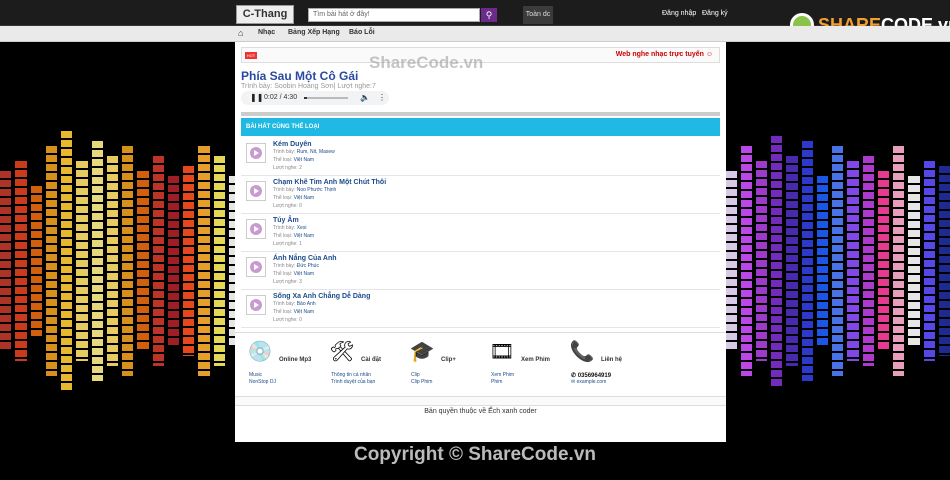  I want to click on marquee-text: Web nghe nhạc trực tuyến ☺, so click(664, 54).